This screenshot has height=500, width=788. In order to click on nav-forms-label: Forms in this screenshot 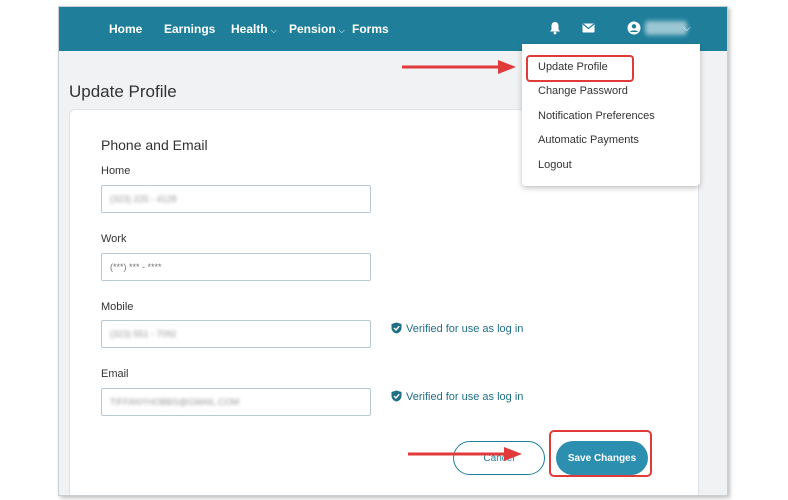, I will do `click(370, 29)`.